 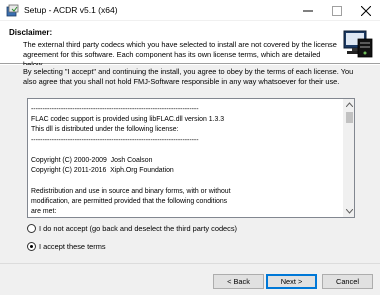 I want to click on button-bar: < Back Next > Cancel, so click(x=190, y=279).